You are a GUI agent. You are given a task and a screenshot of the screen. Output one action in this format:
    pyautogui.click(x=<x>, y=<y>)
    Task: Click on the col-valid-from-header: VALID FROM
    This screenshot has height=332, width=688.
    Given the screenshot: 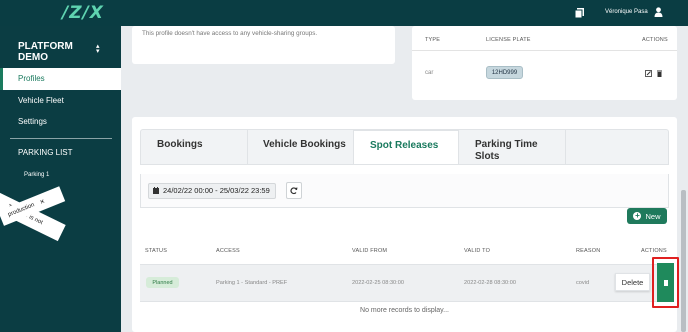 What is the action you would take?
    pyautogui.click(x=370, y=251)
    